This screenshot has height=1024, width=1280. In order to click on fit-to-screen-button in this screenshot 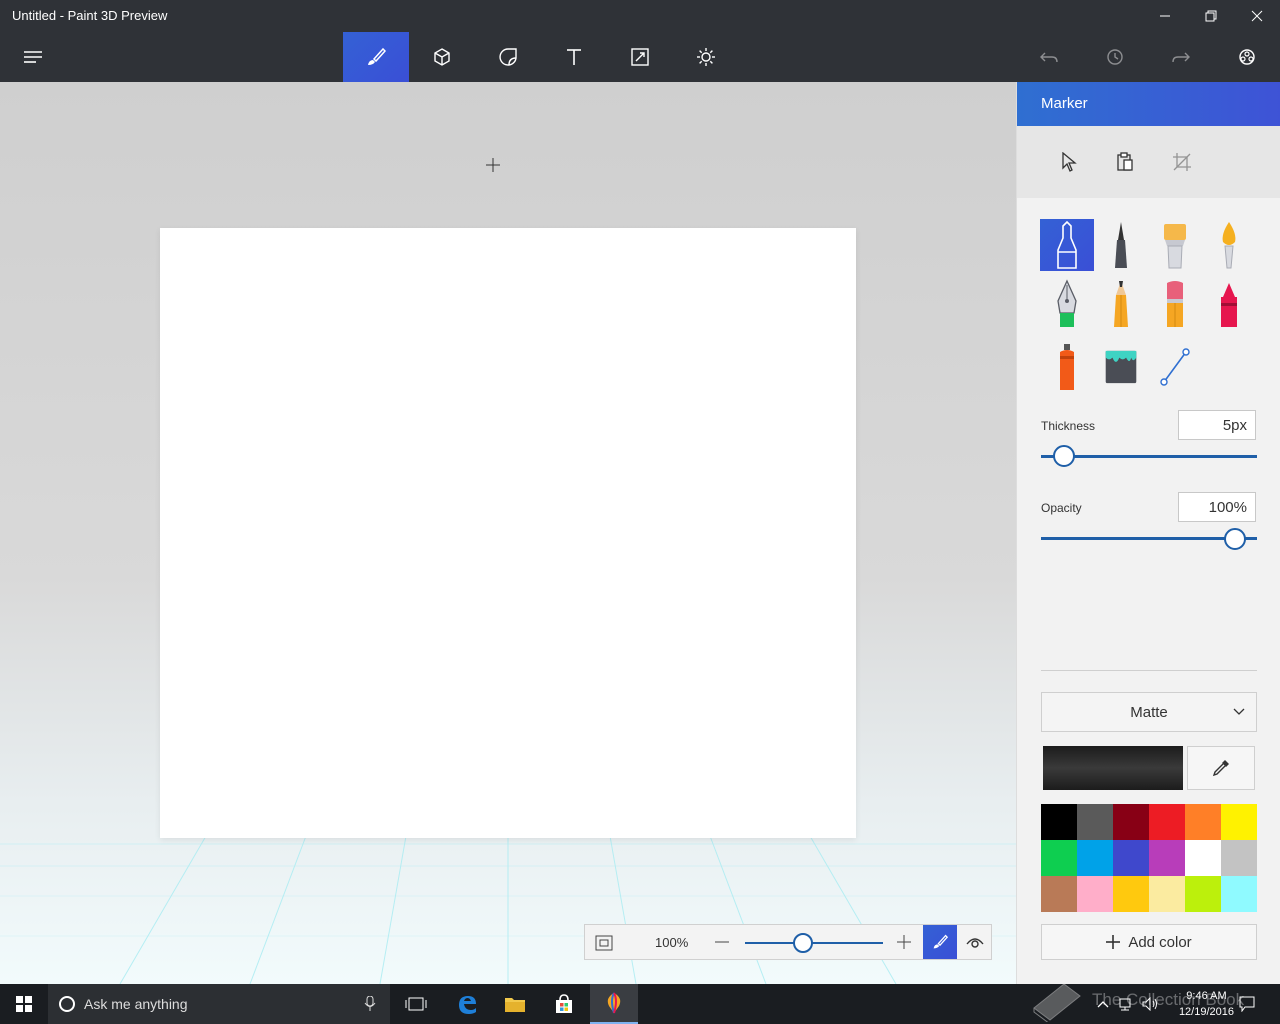, I will do `click(604, 943)`.